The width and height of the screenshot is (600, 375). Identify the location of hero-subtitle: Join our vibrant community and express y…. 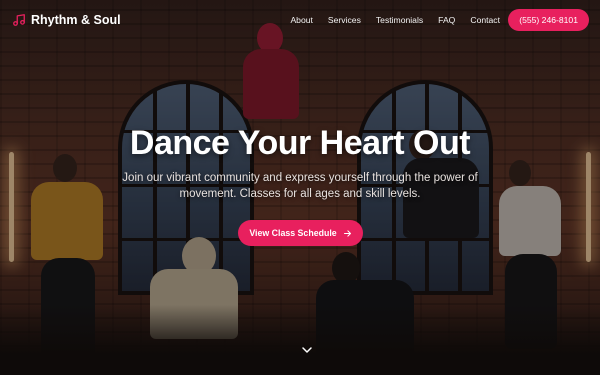
(300, 186).